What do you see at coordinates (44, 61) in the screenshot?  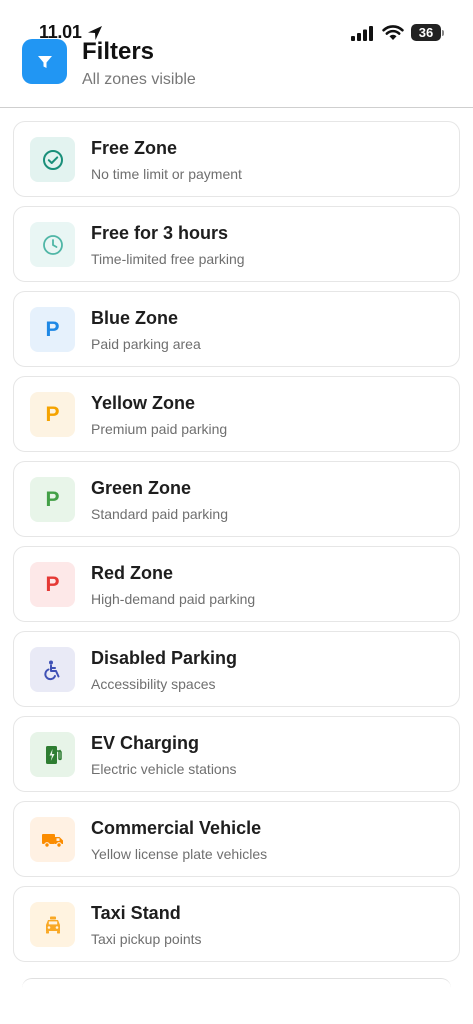 I see `filter-icon` at bounding box center [44, 61].